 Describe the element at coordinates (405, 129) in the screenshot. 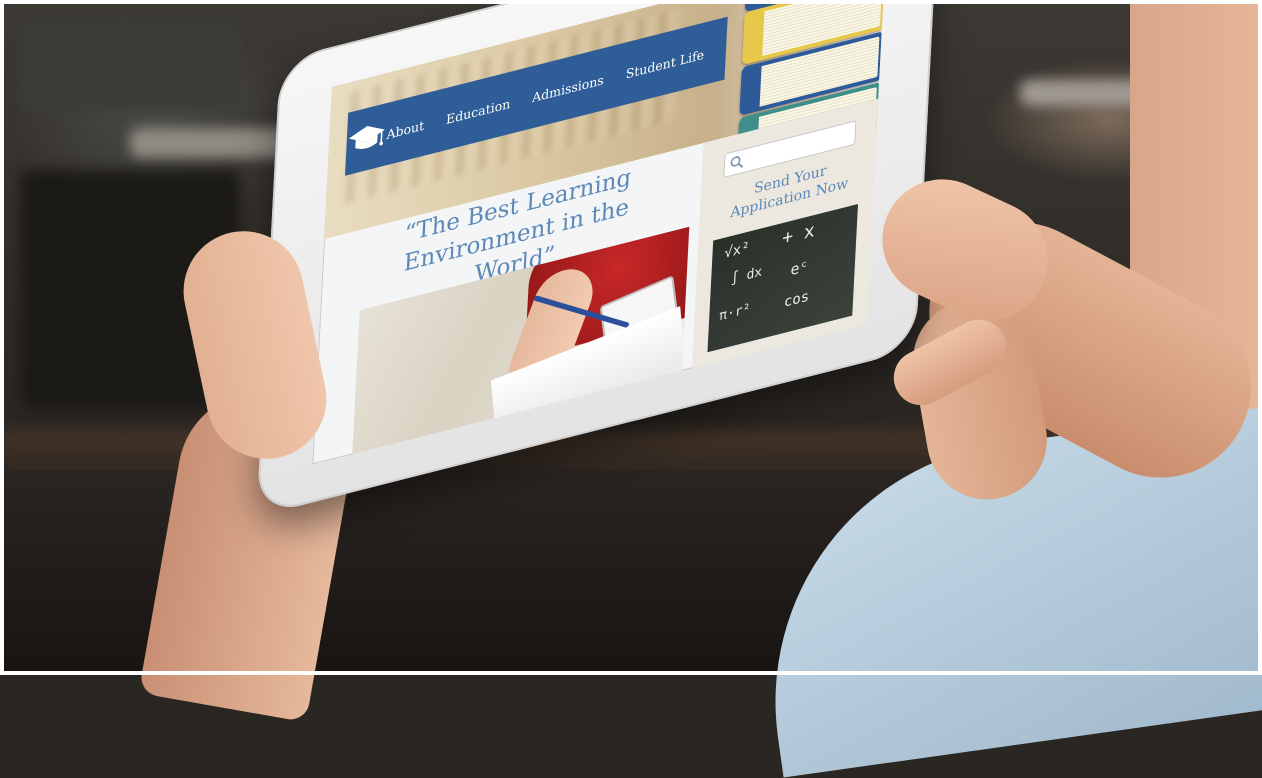

I see `nav-item-about: About` at that location.